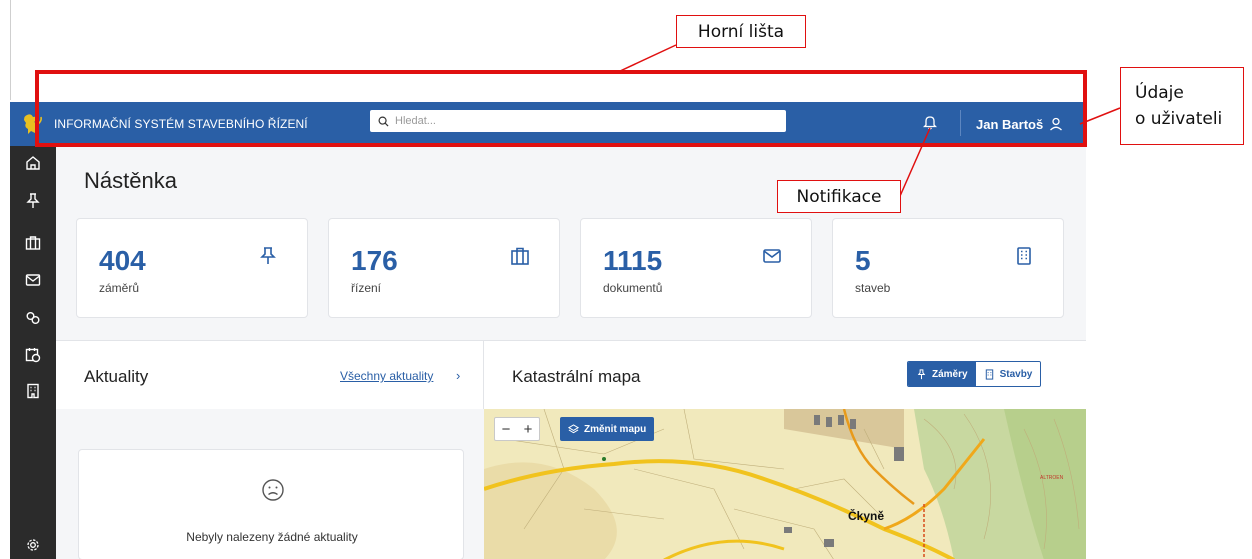  Describe the element at coordinates (873, 288) in the screenshot. I see `stat-label: staveb` at that location.